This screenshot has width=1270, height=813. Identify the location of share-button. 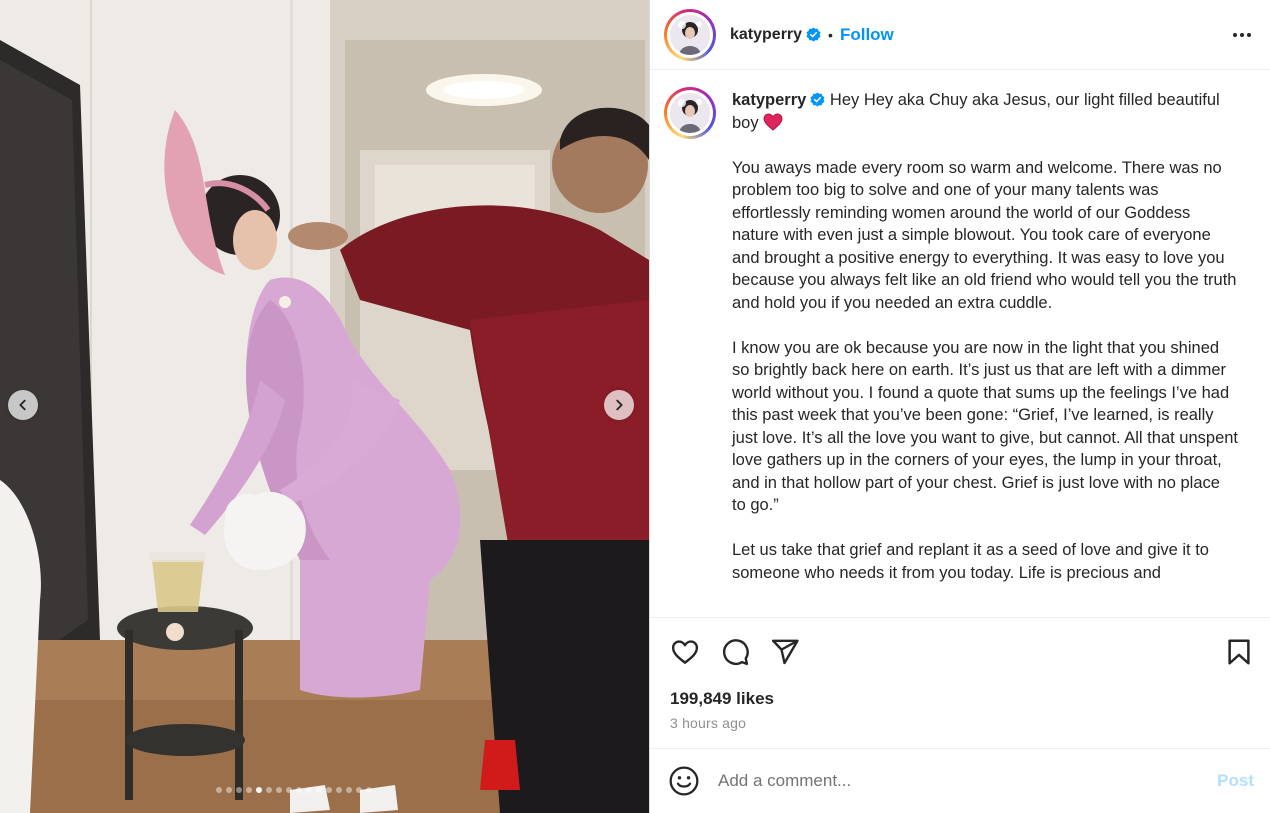
(785, 652).